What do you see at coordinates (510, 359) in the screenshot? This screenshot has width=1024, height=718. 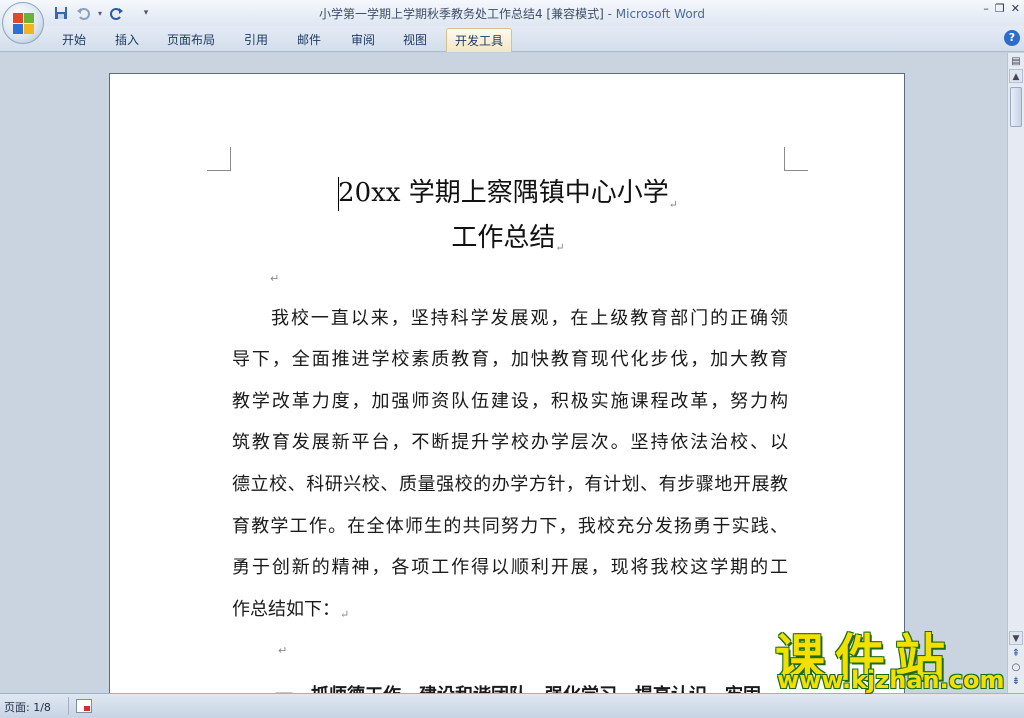 I see `body-line-2: 导下，全面推进学校素质教育，加快教育现代化步伐，加大教育` at bounding box center [510, 359].